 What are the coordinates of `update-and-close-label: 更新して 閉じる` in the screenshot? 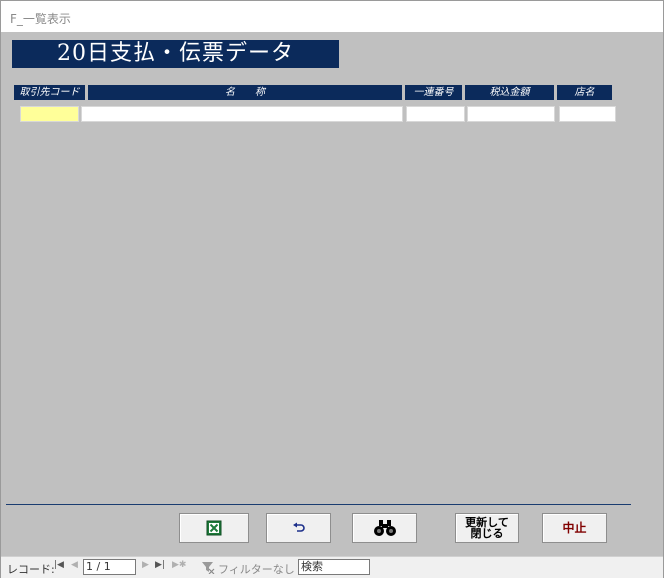 It's located at (487, 528).